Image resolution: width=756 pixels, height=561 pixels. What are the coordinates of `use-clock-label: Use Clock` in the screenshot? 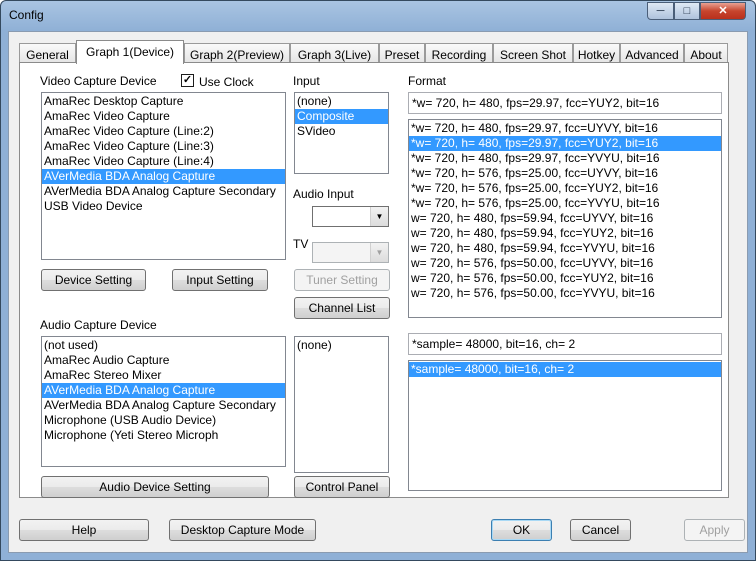 It's located at (226, 82).